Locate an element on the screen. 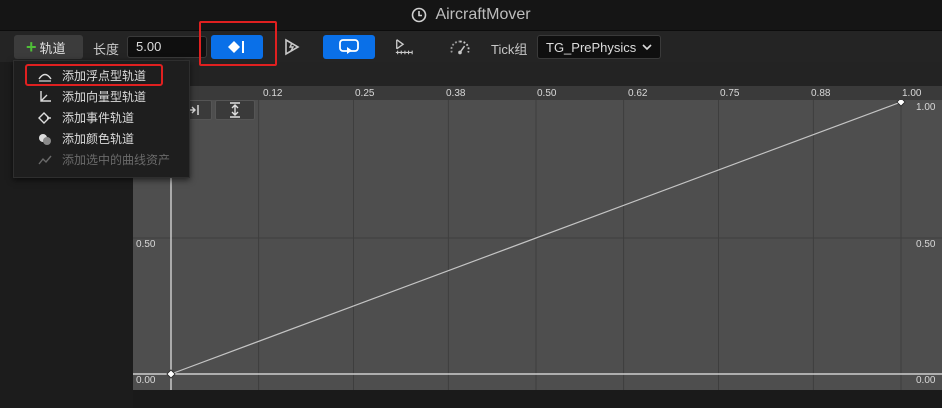 This screenshot has height=408, width=942. x-tick-label: 0.38 is located at coordinates (456, 93).